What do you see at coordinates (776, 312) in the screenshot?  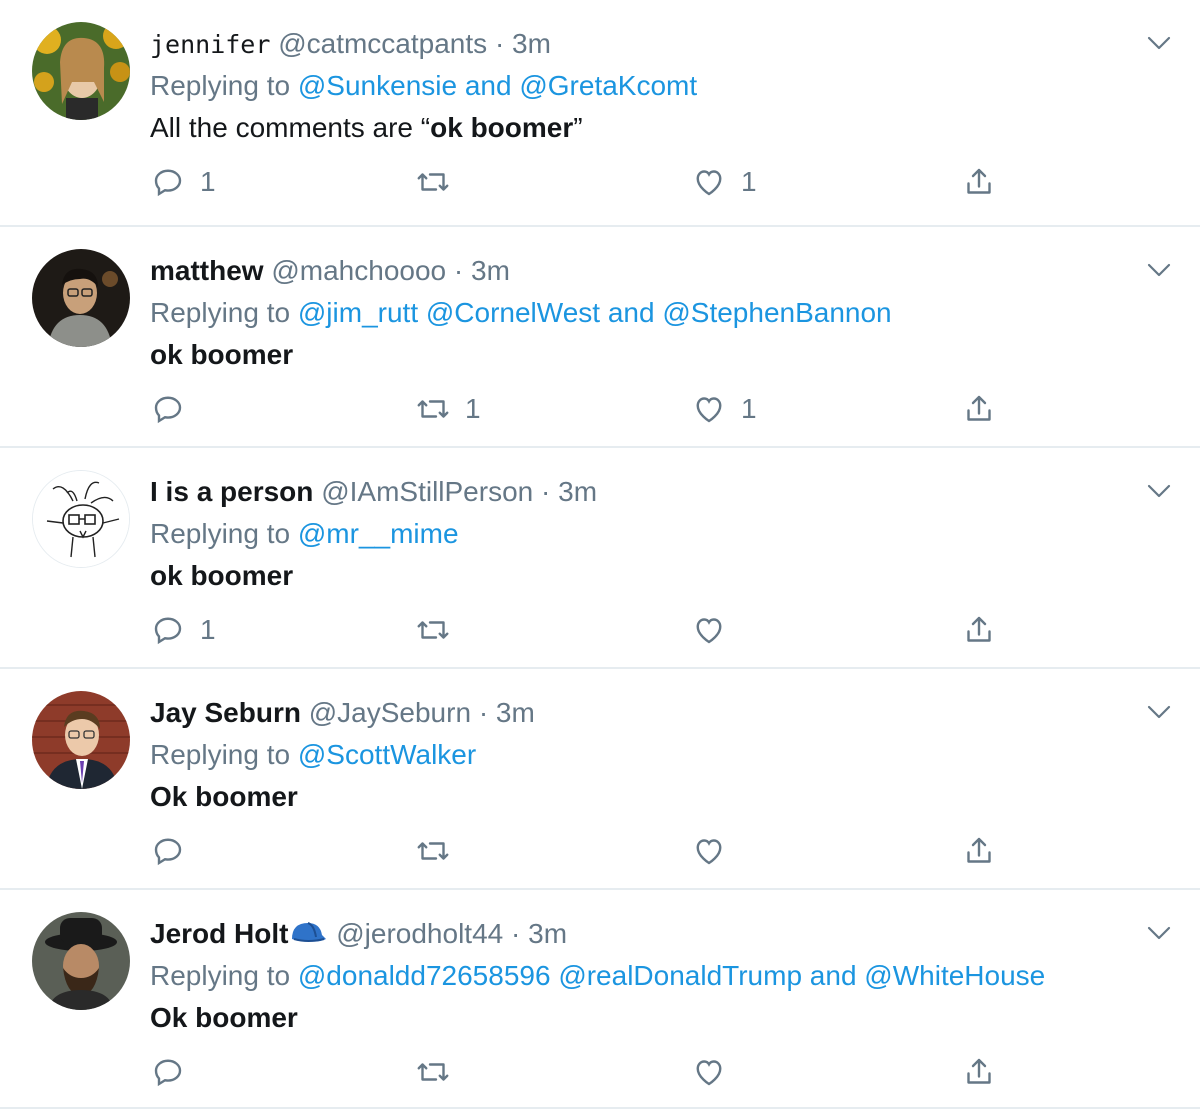 I see `mention-link: @StephenBannon` at bounding box center [776, 312].